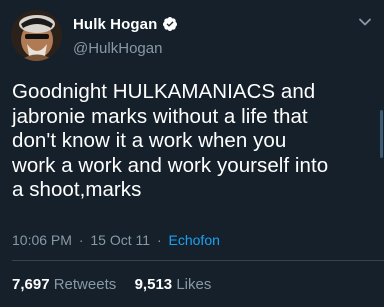 Image resolution: width=384 pixels, height=307 pixels. What do you see at coordinates (194, 284) in the screenshot?
I see `likes-label: Likes` at bounding box center [194, 284].